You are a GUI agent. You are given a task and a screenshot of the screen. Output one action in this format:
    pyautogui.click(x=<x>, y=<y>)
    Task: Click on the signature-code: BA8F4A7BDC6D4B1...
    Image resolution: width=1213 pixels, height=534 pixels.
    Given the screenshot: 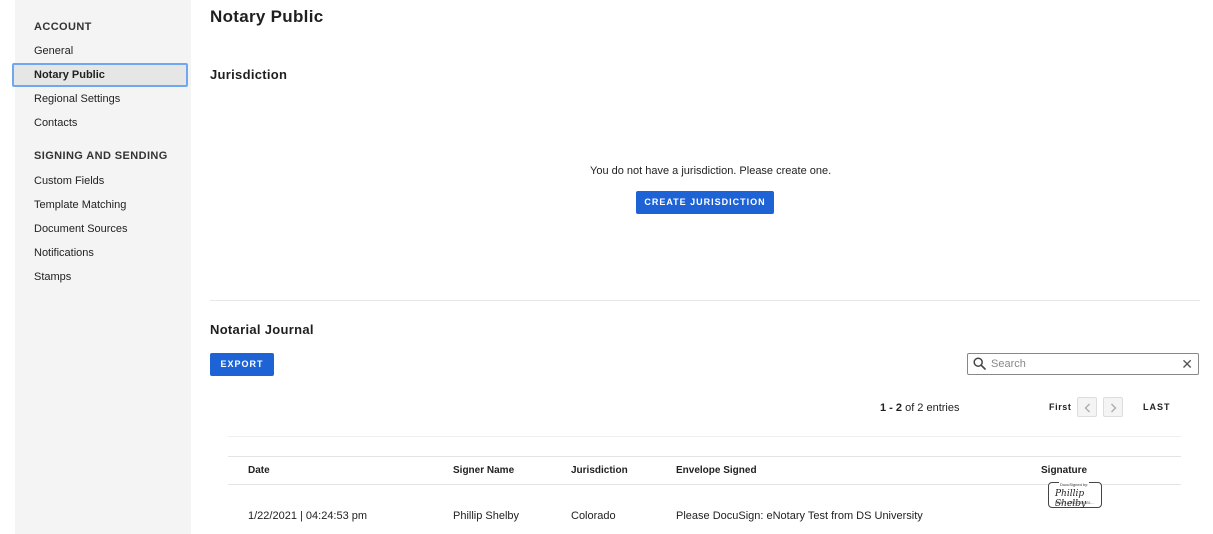 What is the action you would take?
    pyautogui.click(x=1075, y=503)
    